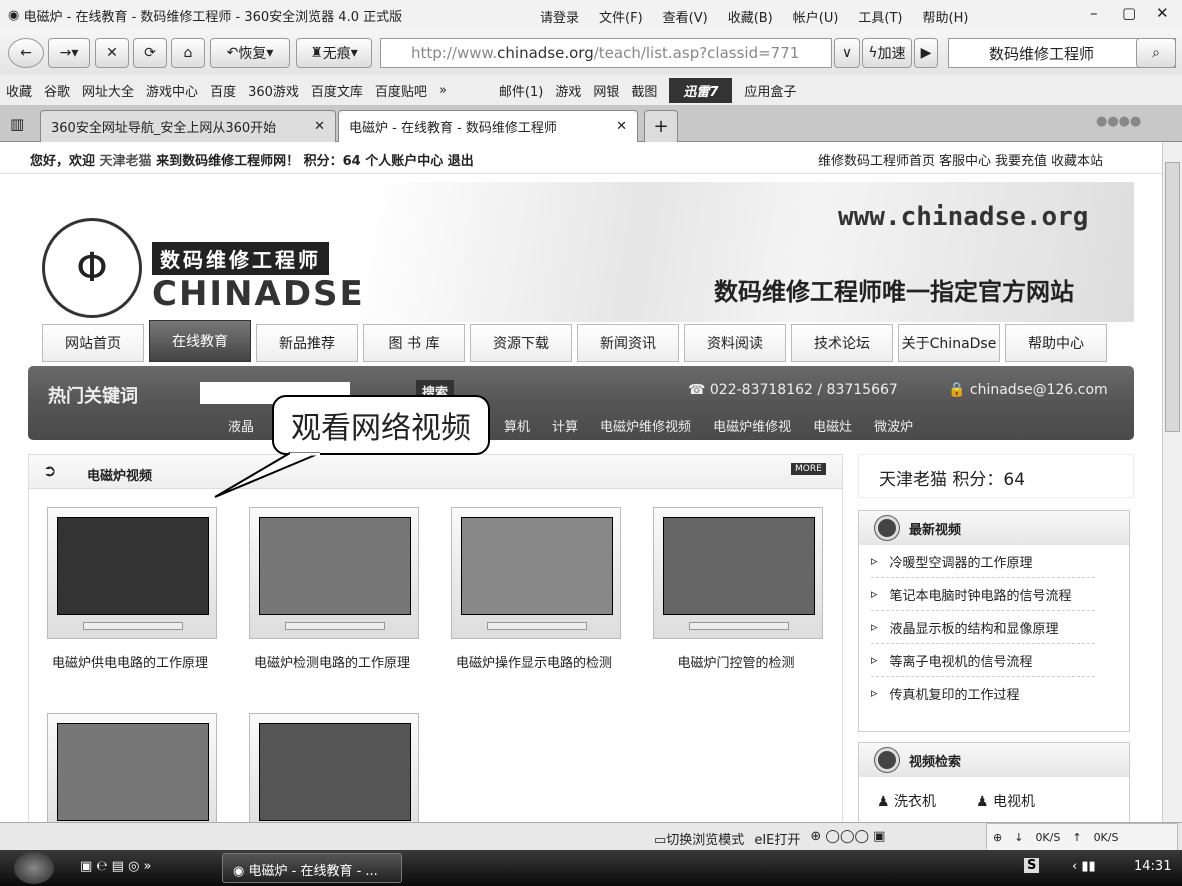 This screenshot has width=1182, height=886. Describe the element at coordinates (842, 343) in the screenshot. I see `nav-forum: 技术论坛` at that location.